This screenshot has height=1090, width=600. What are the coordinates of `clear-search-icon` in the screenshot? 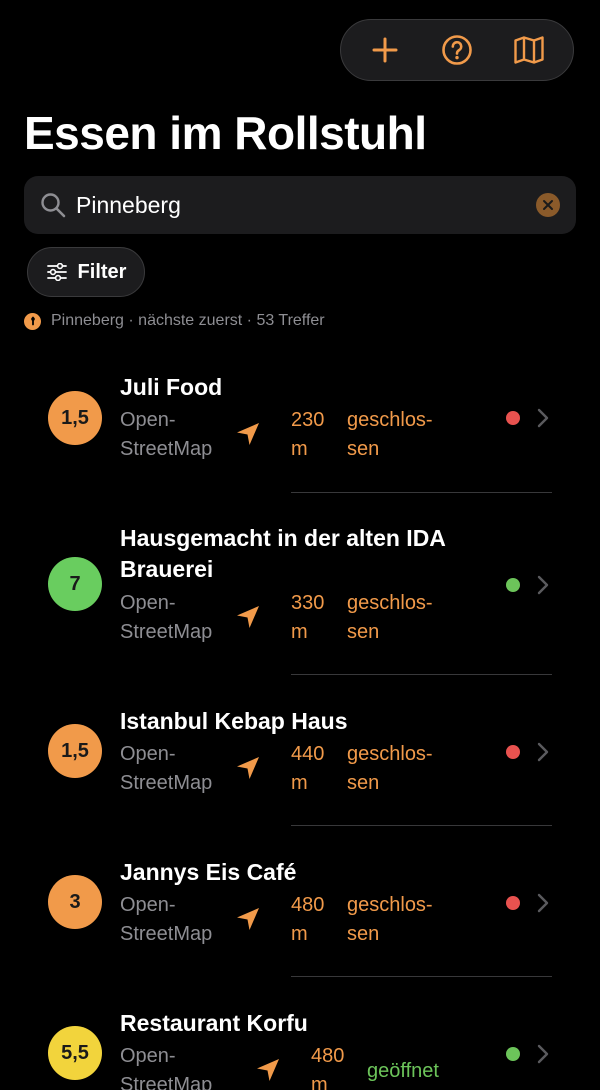 It's located at (548, 205).